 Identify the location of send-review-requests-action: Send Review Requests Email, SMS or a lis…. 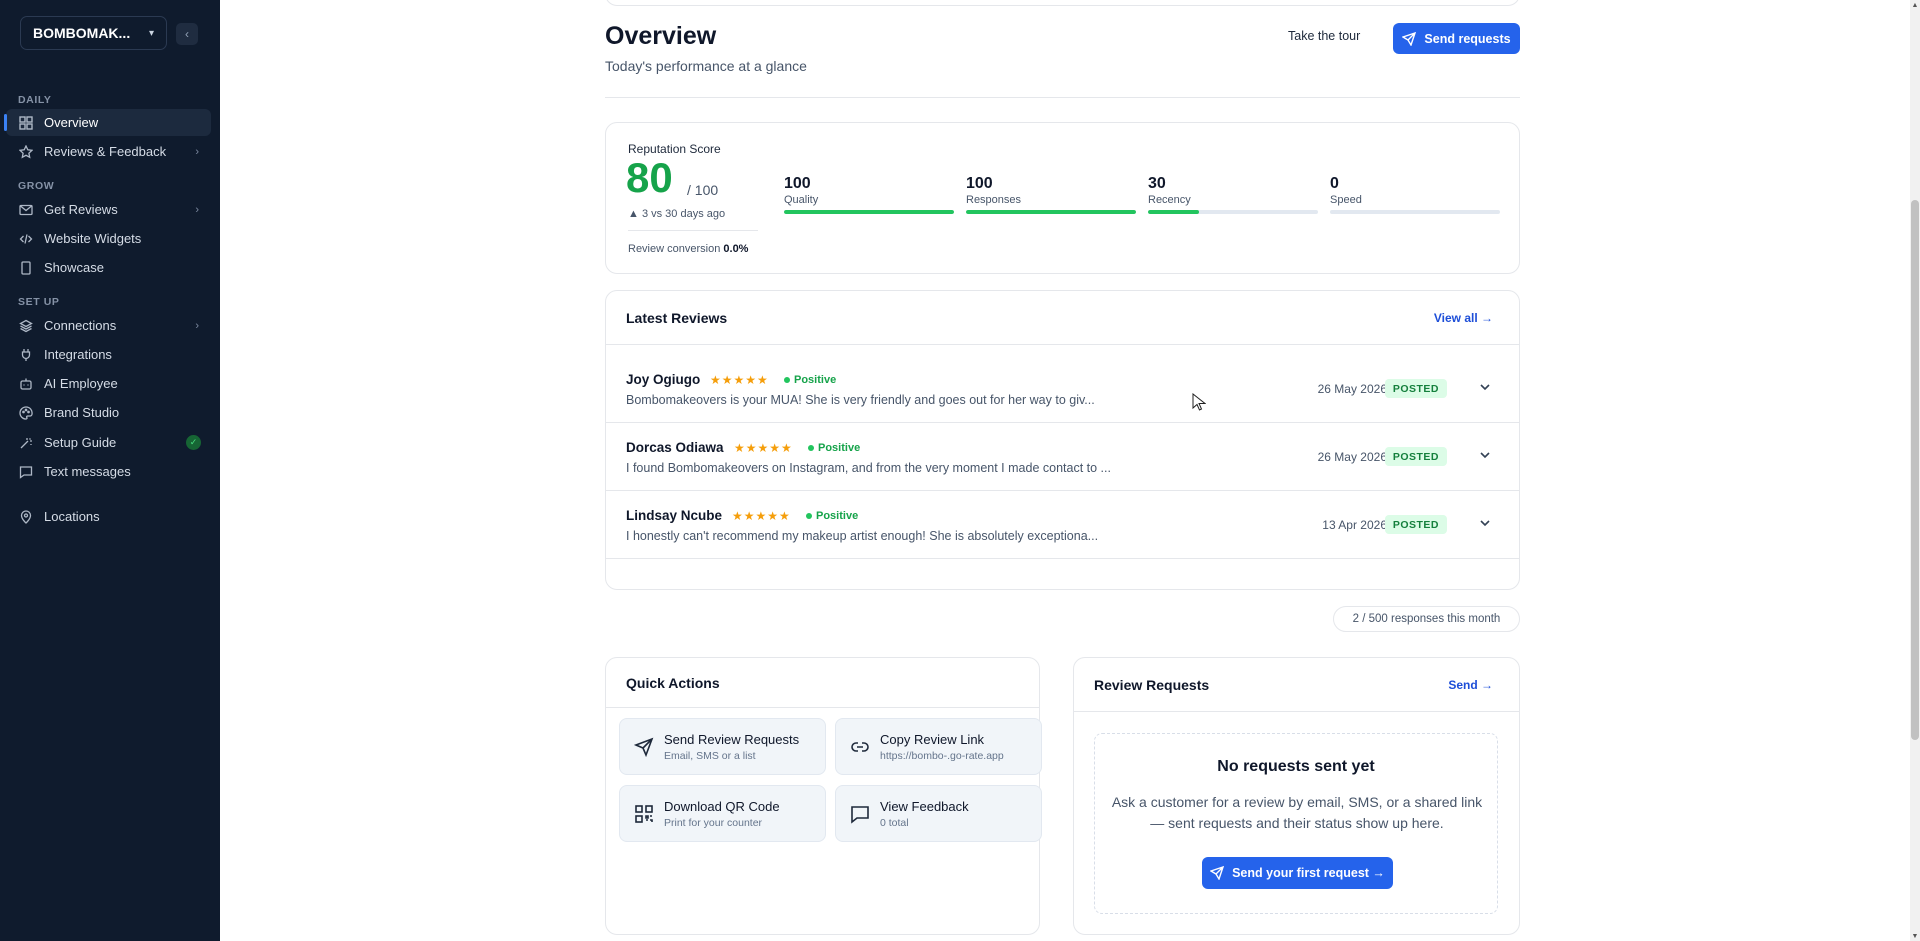
(722, 746).